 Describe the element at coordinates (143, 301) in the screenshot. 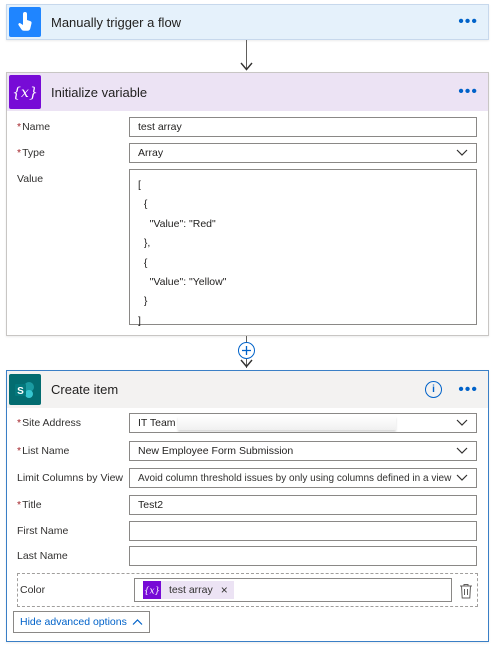

I see `value-line: }` at that location.